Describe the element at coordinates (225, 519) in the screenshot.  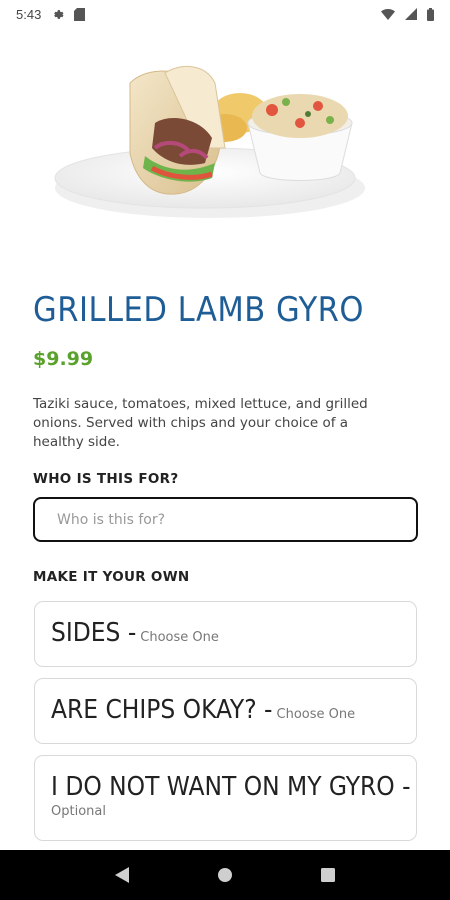
I see `who-for-input` at that location.